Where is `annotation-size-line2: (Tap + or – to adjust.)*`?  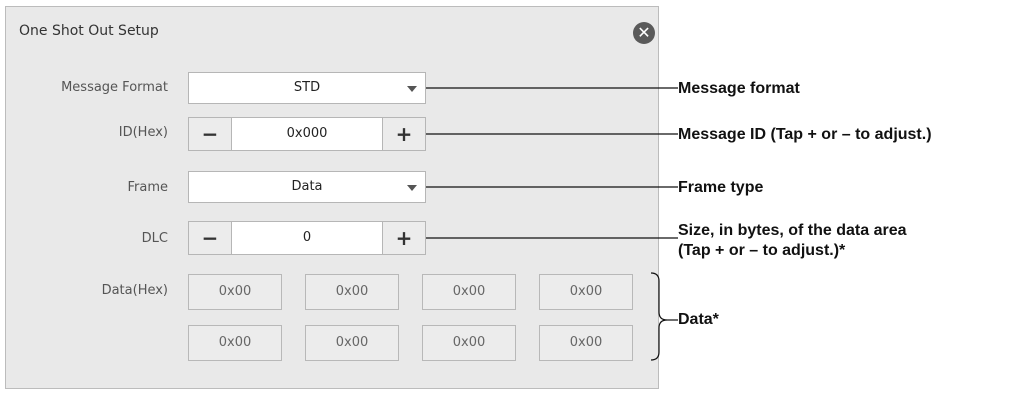 annotation-size-line2: (Tap + or – to adjust.)* is located at coordinates (762, 250).